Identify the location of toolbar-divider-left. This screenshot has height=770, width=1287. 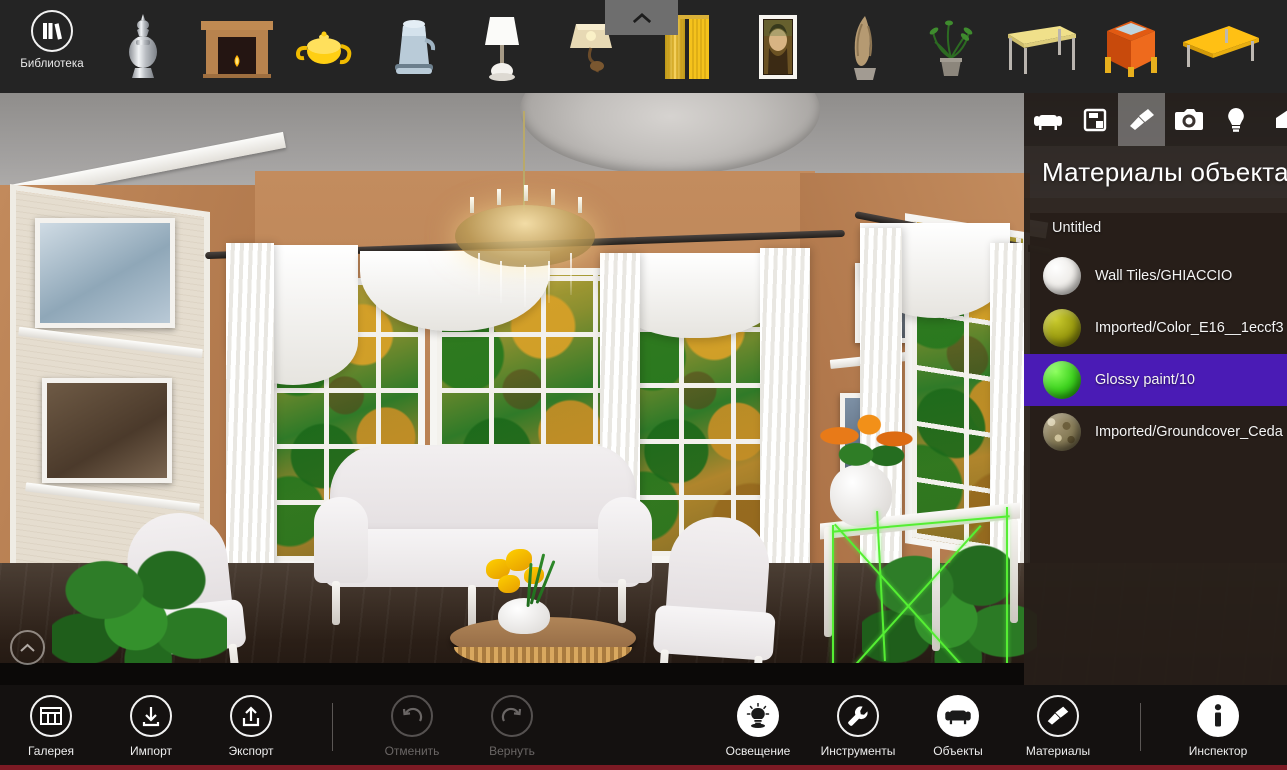
(332, 727).